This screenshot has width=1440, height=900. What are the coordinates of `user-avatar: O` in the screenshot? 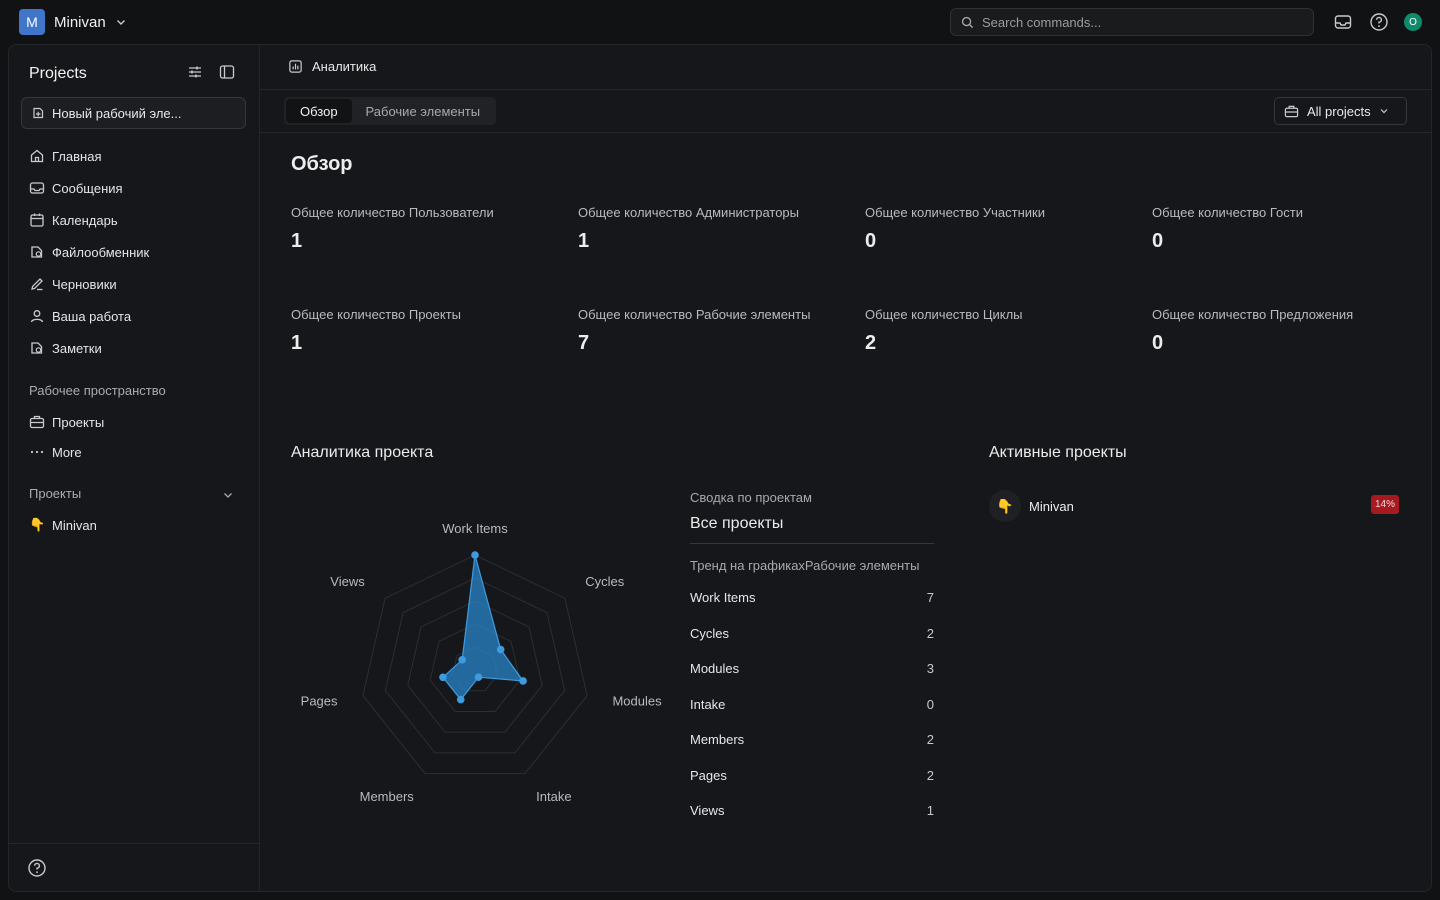 It's located at (1413, 22).